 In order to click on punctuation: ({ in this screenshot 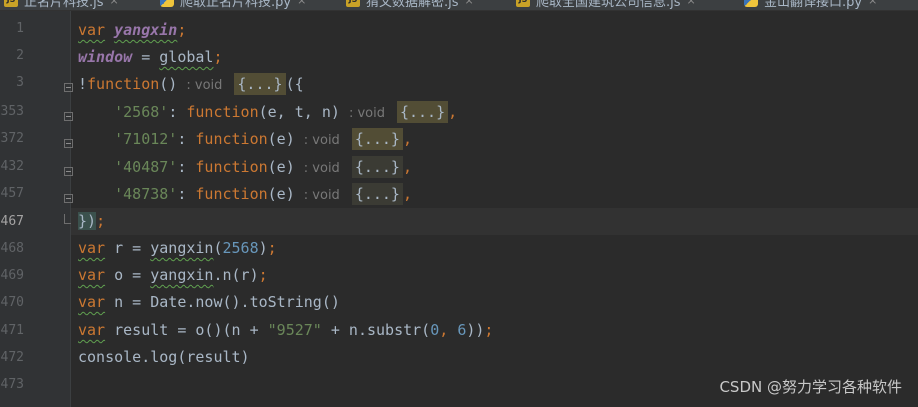, I will do `click(294, 84)`.